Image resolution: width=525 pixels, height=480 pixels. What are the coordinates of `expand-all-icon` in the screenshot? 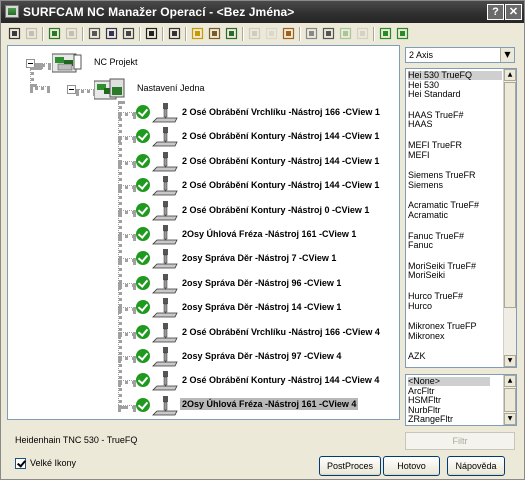 It's located at (14, 33).